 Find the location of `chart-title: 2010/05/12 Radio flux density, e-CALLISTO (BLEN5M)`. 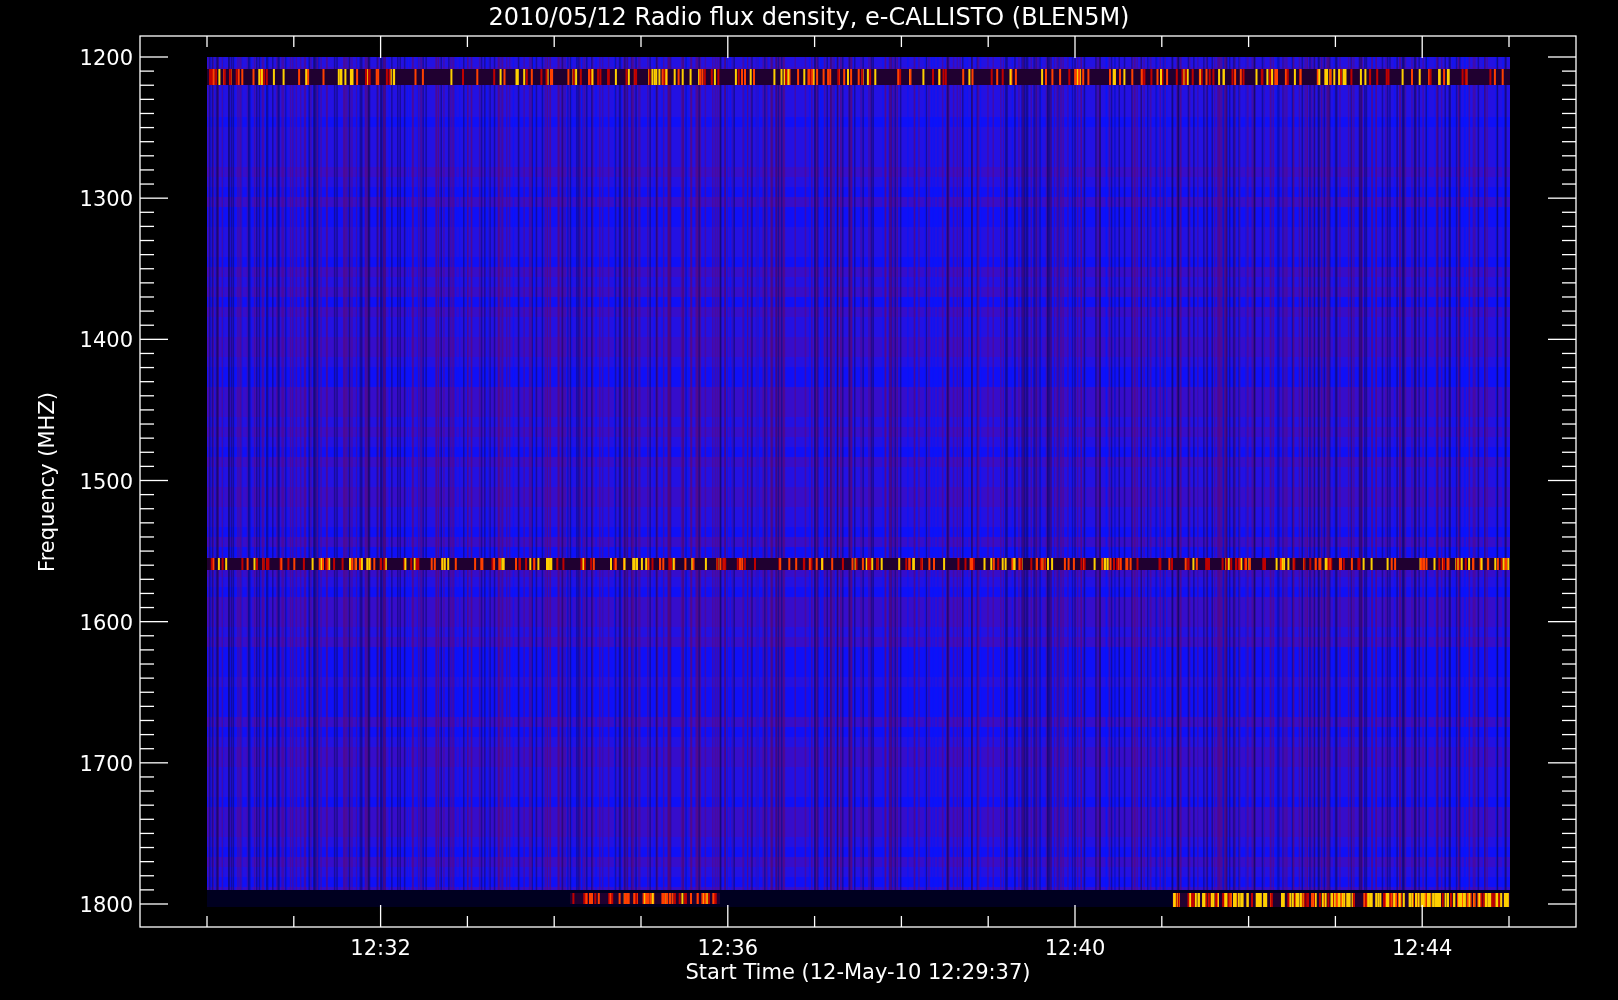

chart-title: 2010/05/12 Radio flux density, e-CALLISTO (BLEN5M) is located at coordinates (809, 17).